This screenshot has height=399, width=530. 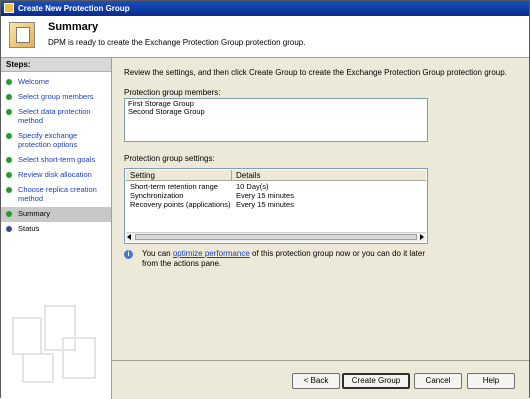 I want to click on step-current-icon, so click(x=9, y=214).